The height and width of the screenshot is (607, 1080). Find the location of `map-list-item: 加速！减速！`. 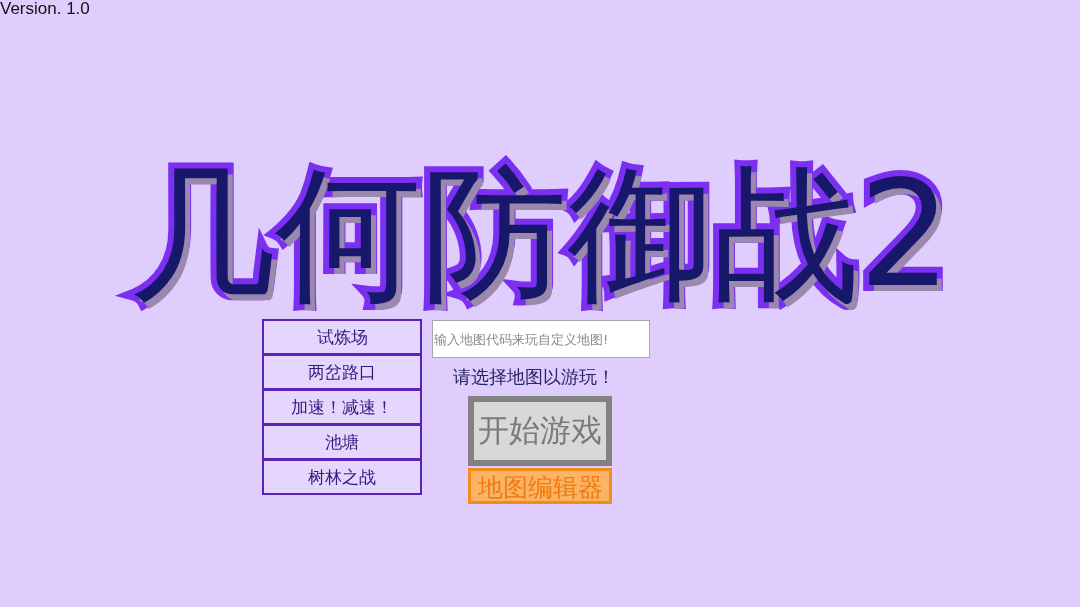

map-list-item: 加速！减速！ is located at coordinates (342, 407).